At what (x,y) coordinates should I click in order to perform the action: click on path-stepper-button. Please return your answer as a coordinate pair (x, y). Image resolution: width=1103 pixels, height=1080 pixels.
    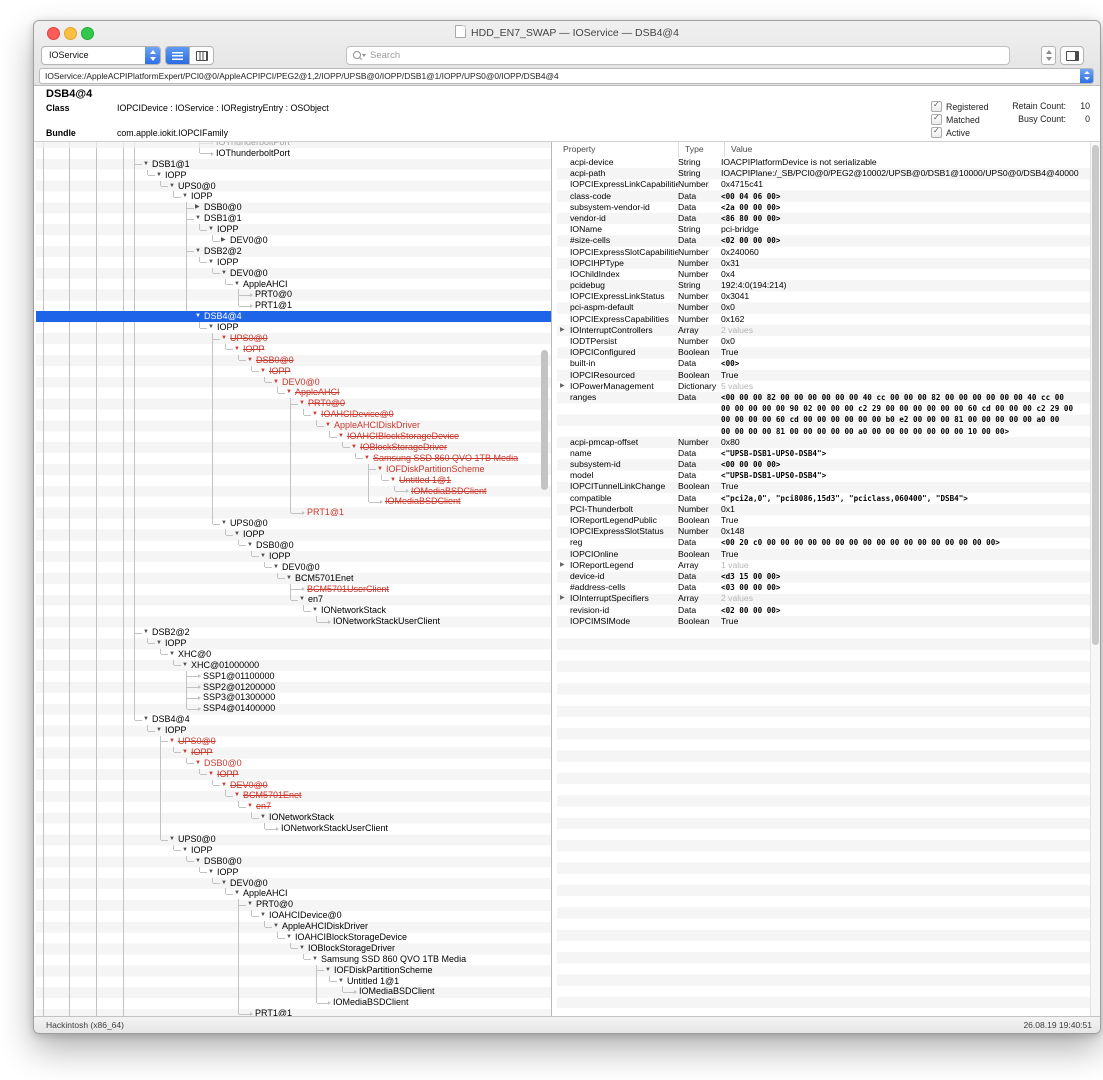
    Looking at the image, I should click on (1086, 75).